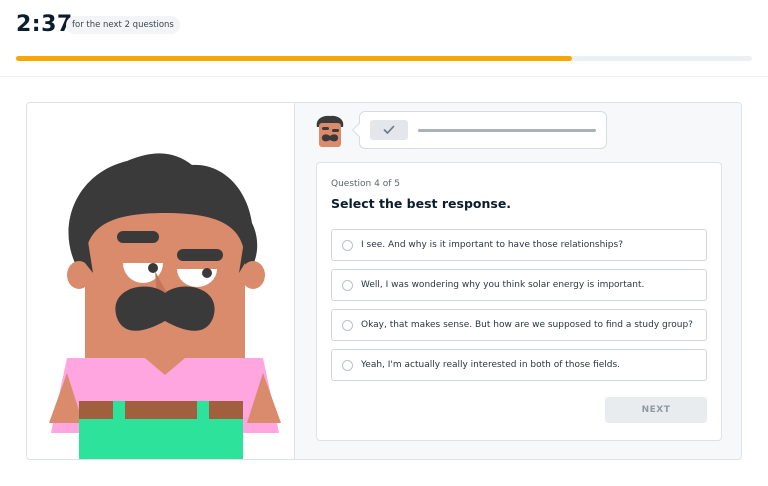 The image size is (768, 486). Describe the element at coordinates (384, 76) in the screenshot. I see `header-divider` at that location.